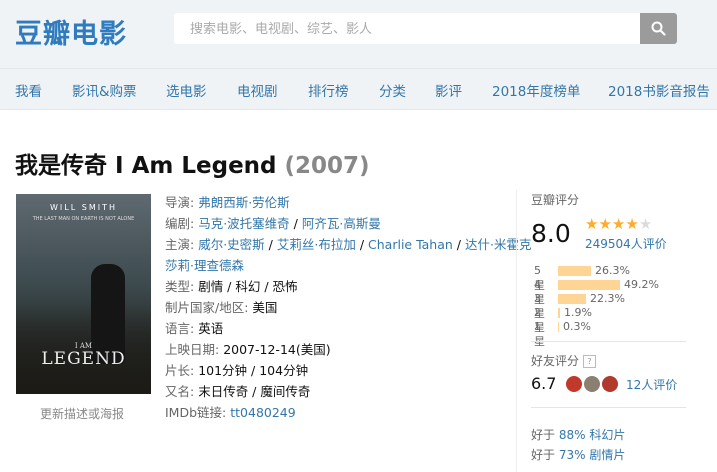 This screenshot has width=717, height=472. I want to click on friends-rating-heading: 好友评分?, so click(564, 360).